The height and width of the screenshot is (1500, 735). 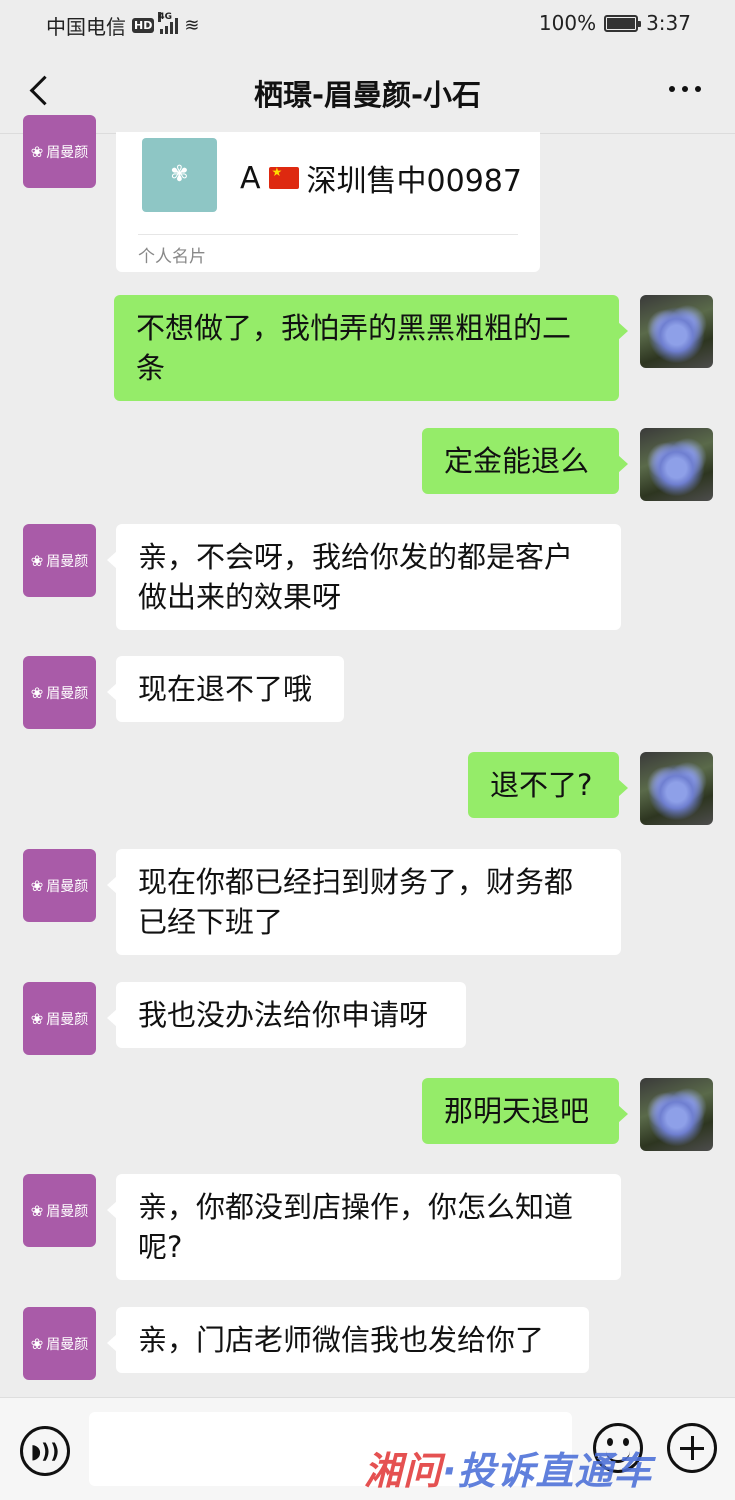 What do you see at coordinates (414, 181) in the screenshot?
I see `card-name-suffix: 深圳售中00987` at bounding box center [414, 181].